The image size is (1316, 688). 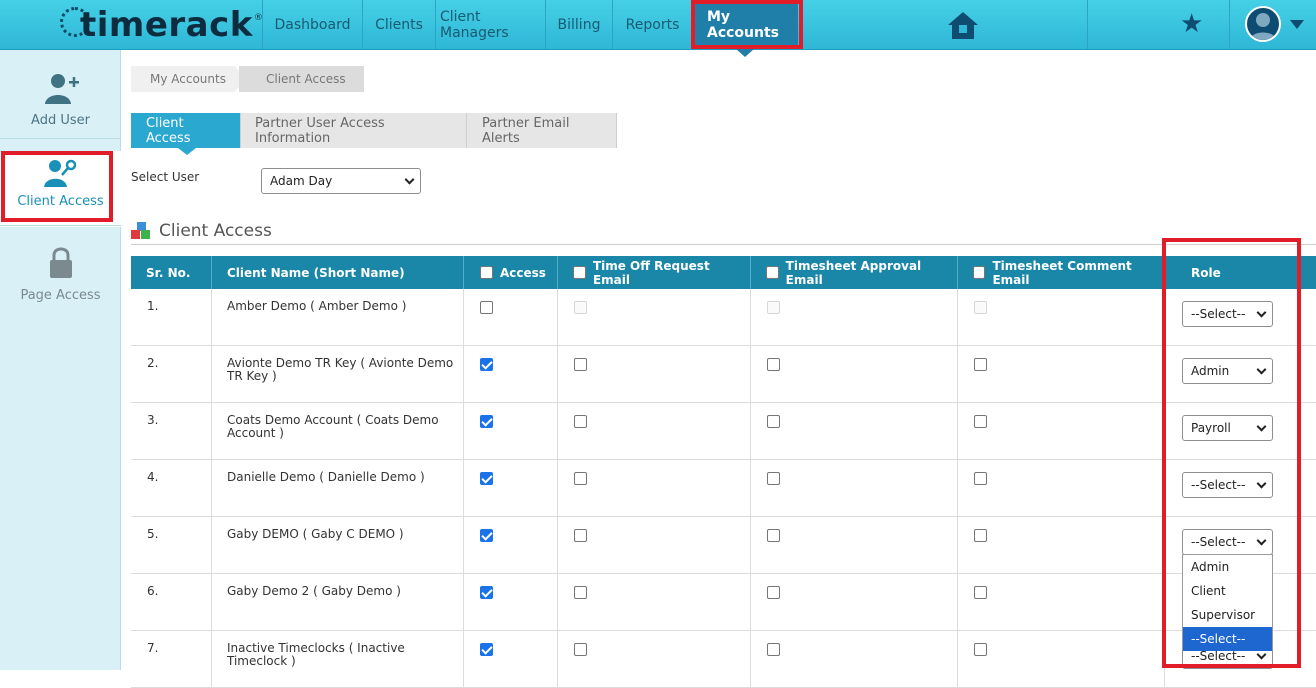 I want to click on role-select: Payroll, so click(x=1227, y=428).